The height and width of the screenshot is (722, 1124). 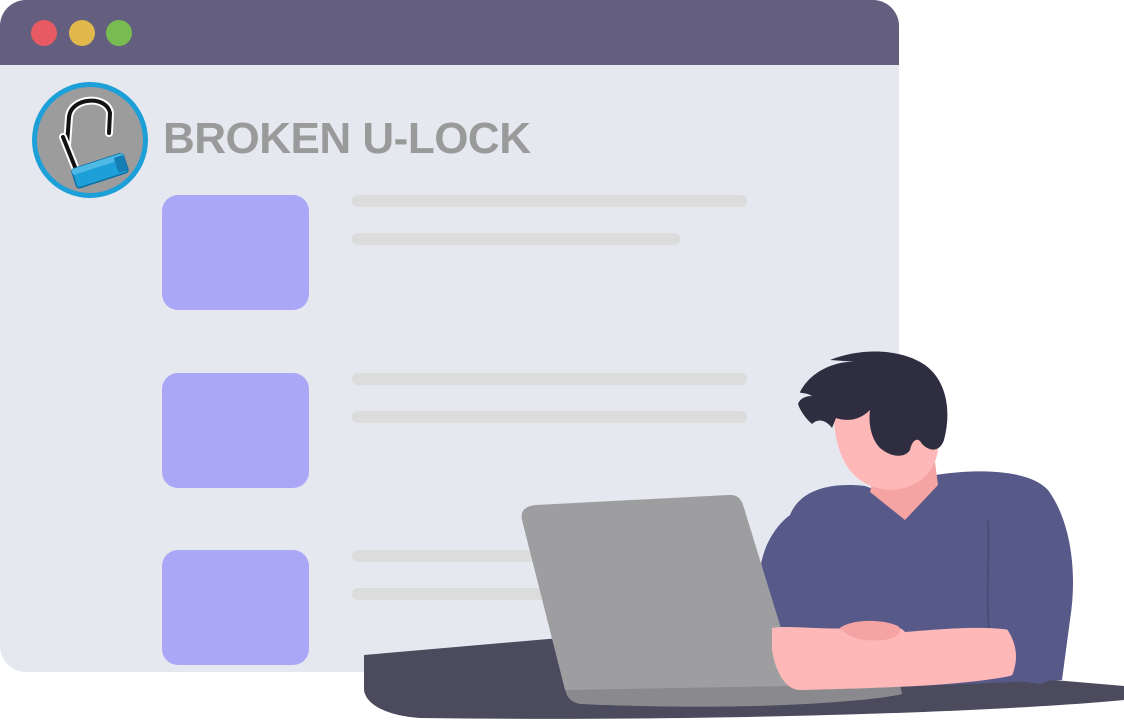 I want to click on minimize-window-button, so click(x=82, y=33).